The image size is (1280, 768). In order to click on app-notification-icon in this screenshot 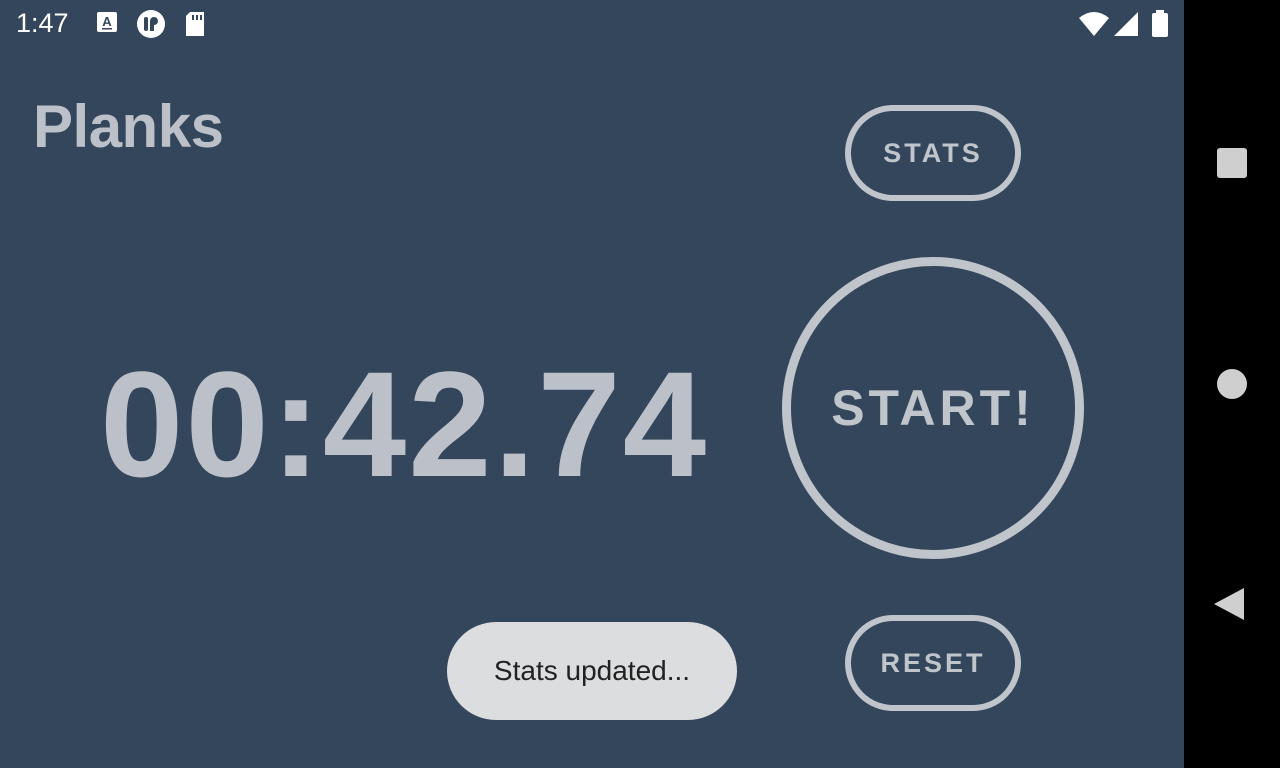, I will do `click(151, 25)`.